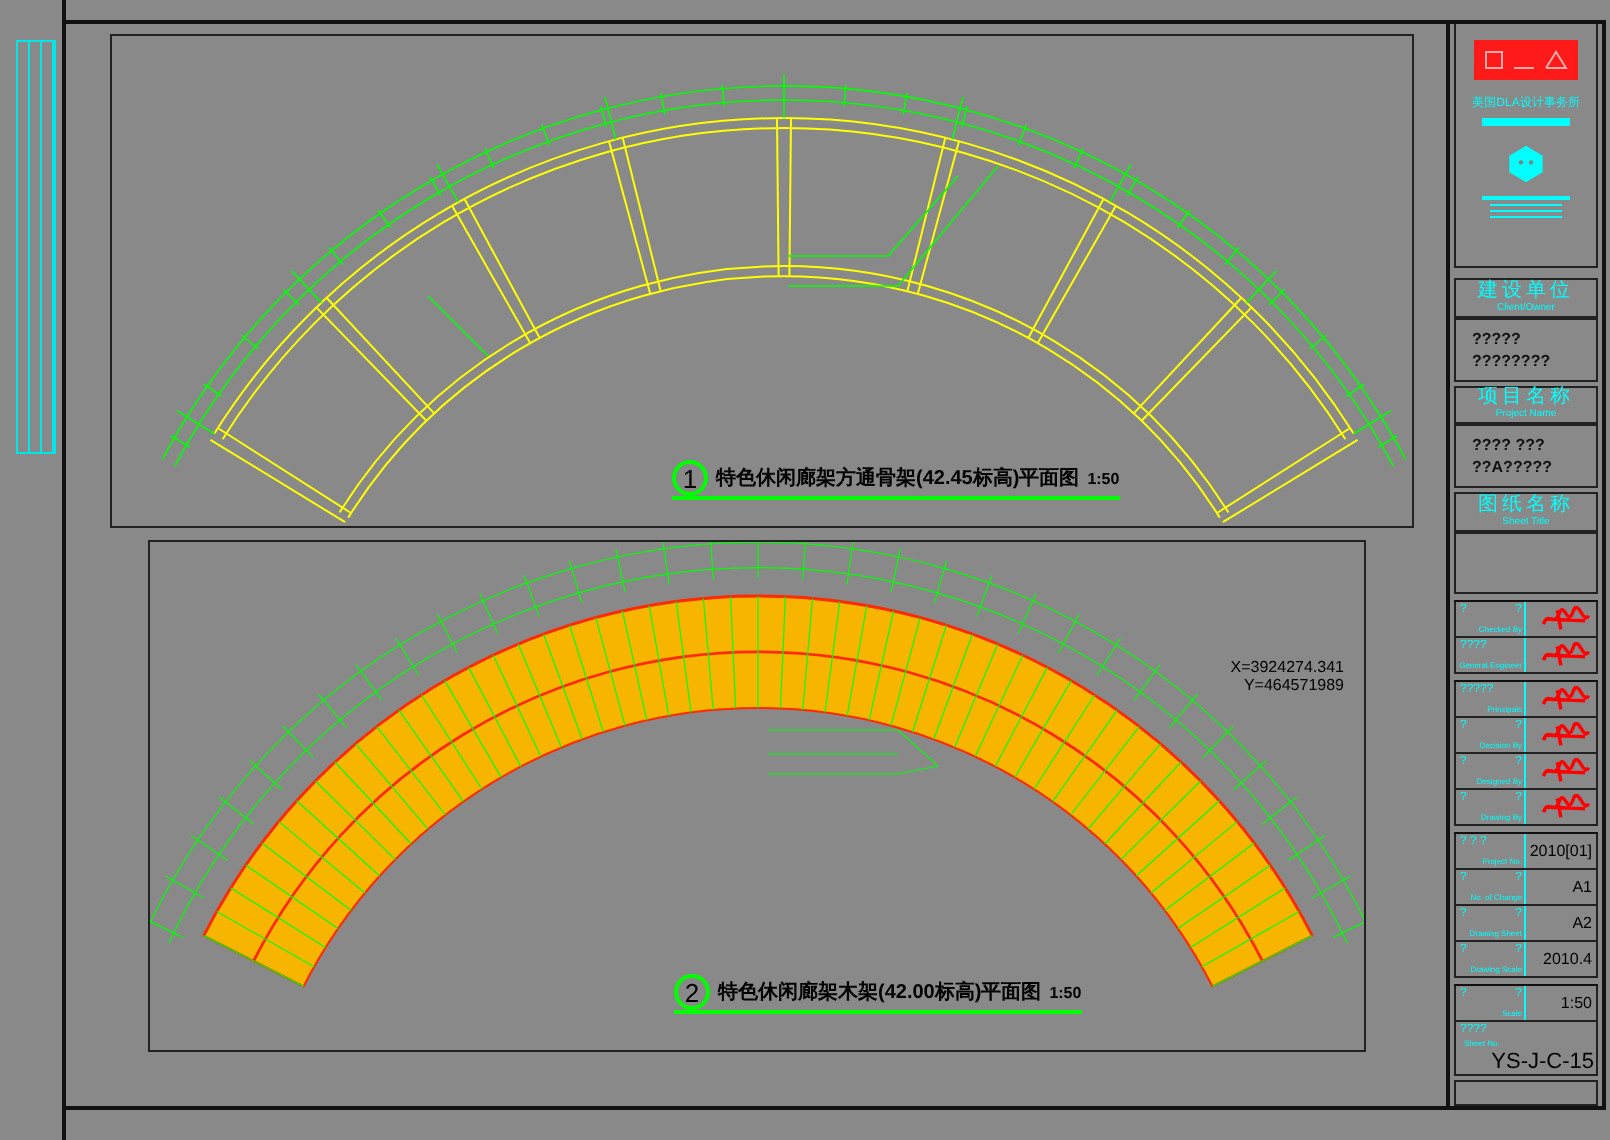 This screenshot has height=1140, width=1610. What do you see at coordinates (1567, 959) in the screenshot?
I see `row-value: 2010.4` at bounding box center [1567, 959].